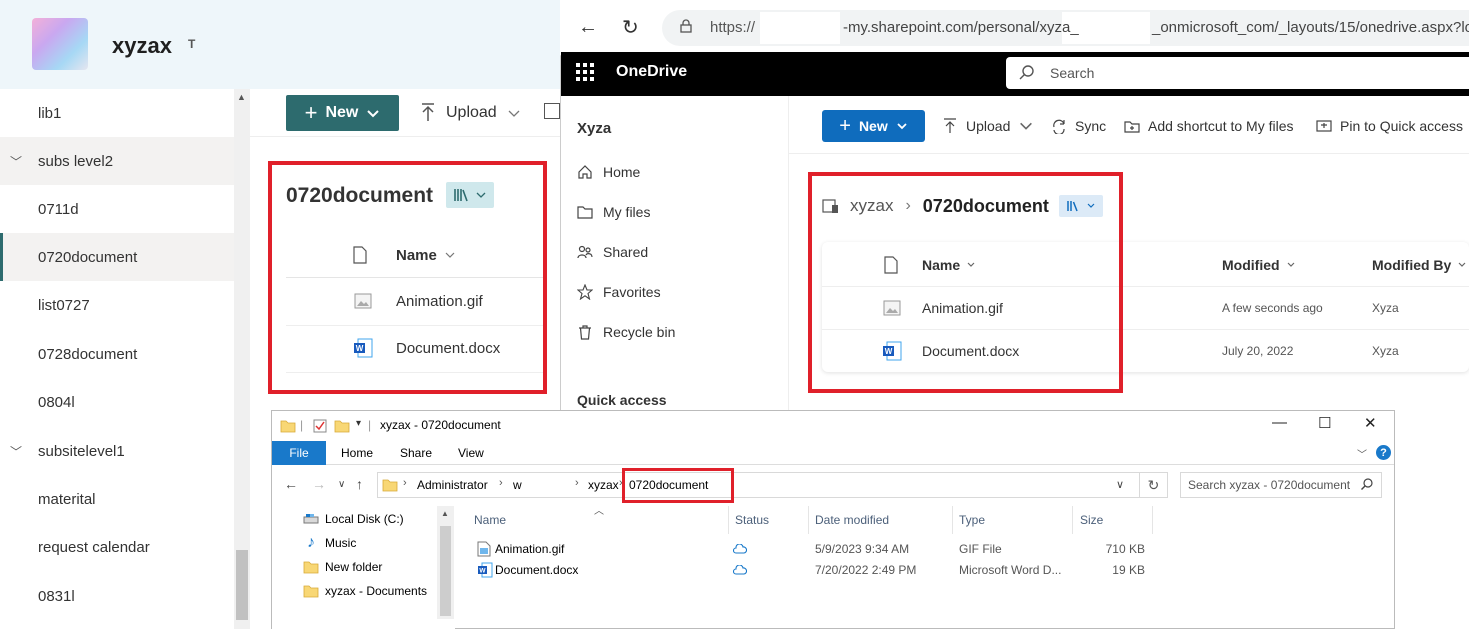 The image size is (1469, 629). Describe the element at coordinates (196, 45) in the screenshot. I see `teams-icon: T` at that location.